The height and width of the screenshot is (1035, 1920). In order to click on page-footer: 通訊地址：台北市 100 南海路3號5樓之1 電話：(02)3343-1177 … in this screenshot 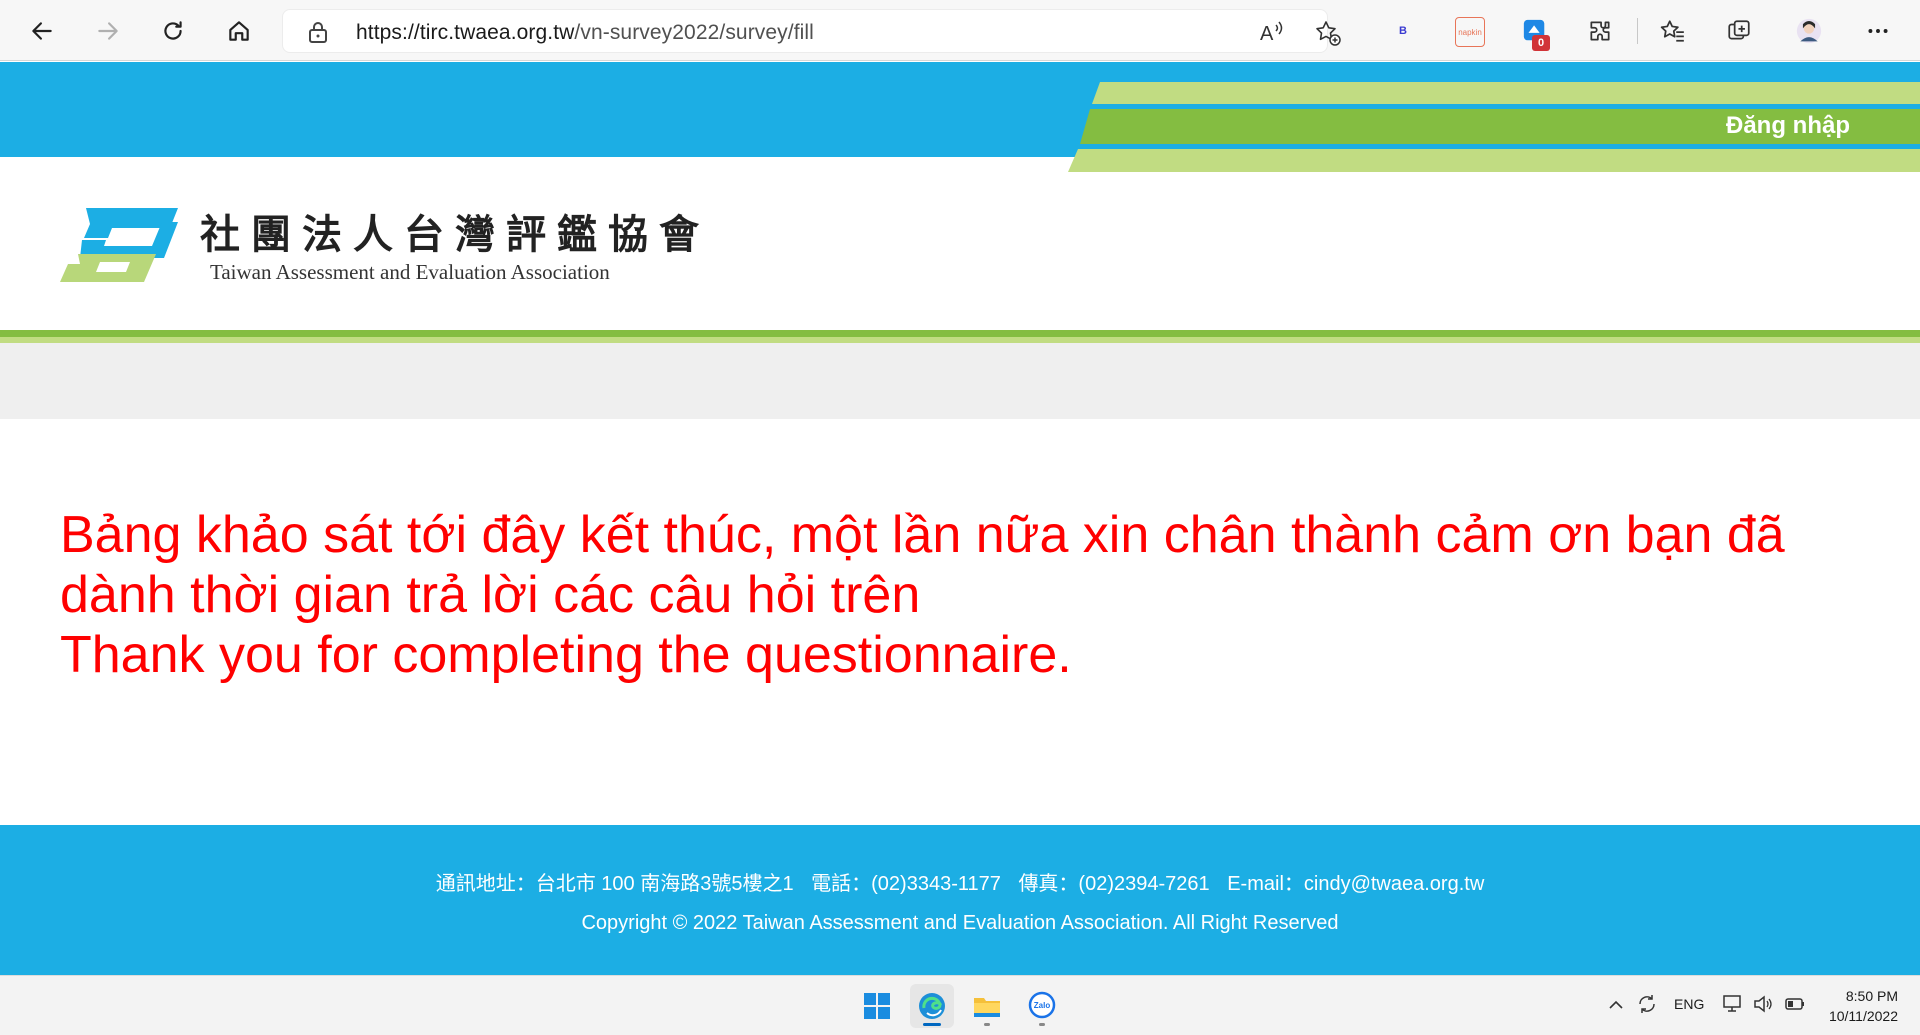, I will do `click(960, 900)`.